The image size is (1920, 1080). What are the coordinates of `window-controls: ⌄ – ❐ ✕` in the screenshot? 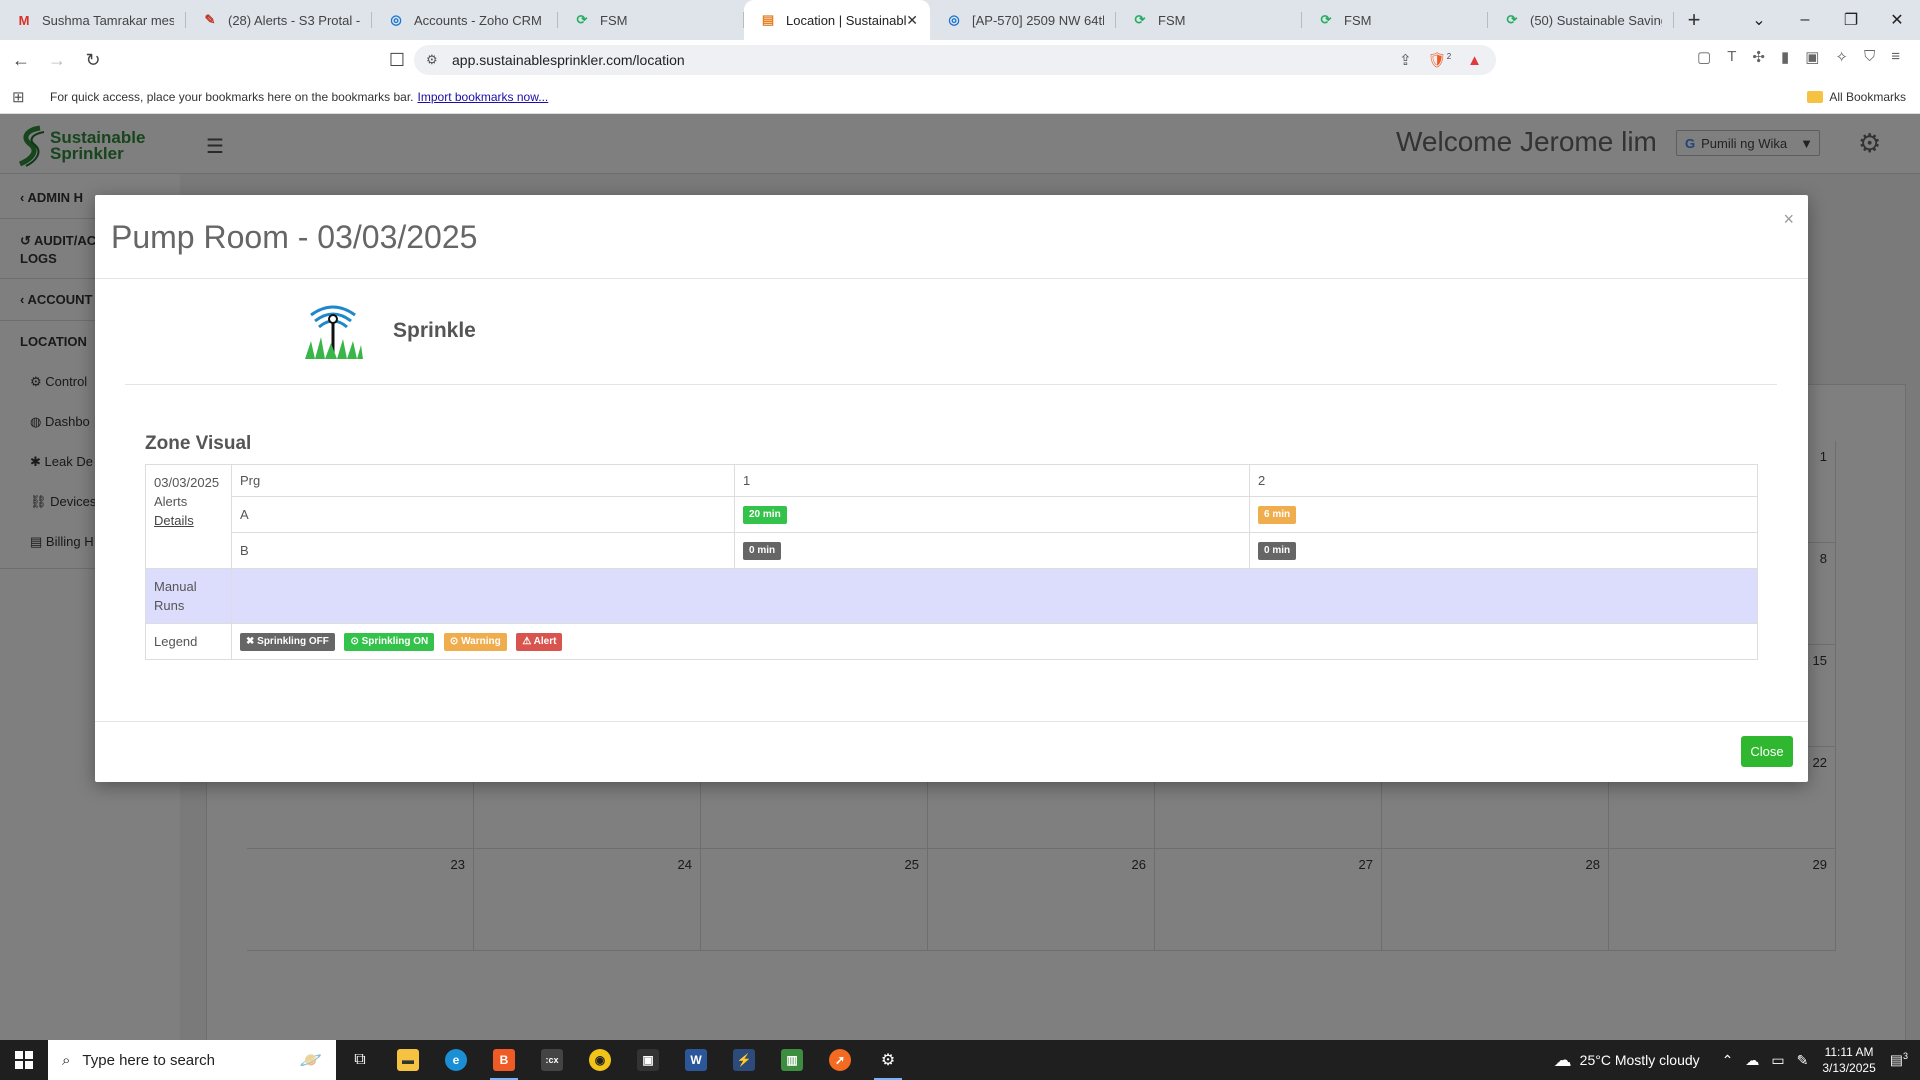 It's located at (1828, 20).